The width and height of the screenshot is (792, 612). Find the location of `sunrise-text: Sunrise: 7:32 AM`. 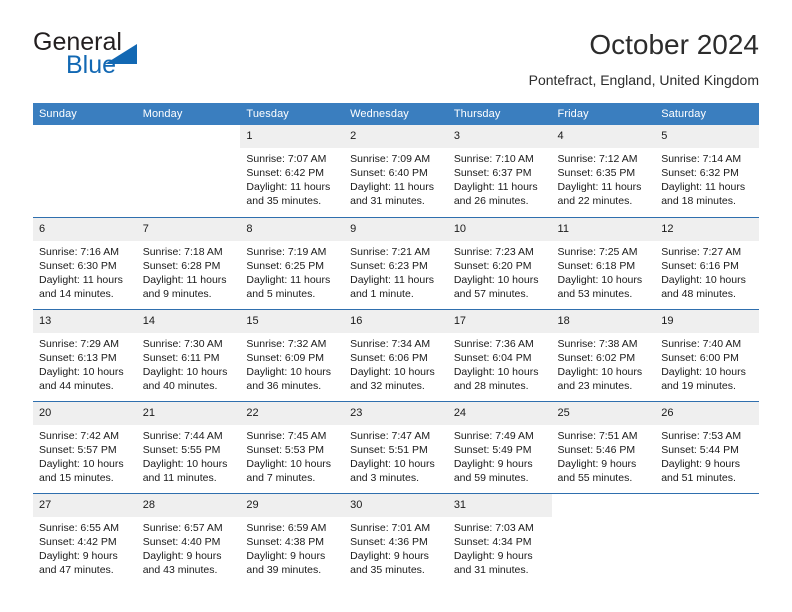

sunrise-text: Sunrise: 7:32 AM is located at coordinates (286, 343).